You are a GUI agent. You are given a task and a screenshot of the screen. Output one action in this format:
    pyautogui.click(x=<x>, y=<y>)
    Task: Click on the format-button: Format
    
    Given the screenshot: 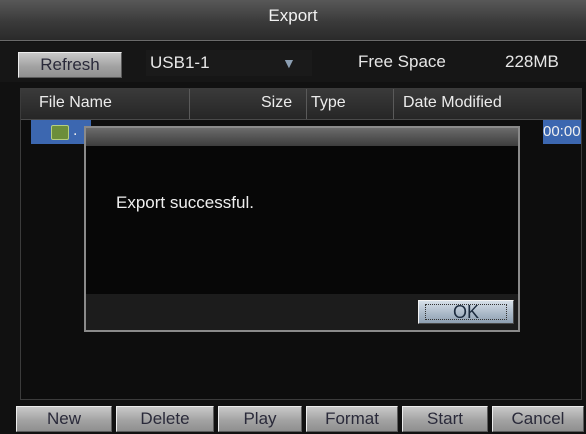 What is the action you would take?
    pyautogui.click(x=352, y=419)
    